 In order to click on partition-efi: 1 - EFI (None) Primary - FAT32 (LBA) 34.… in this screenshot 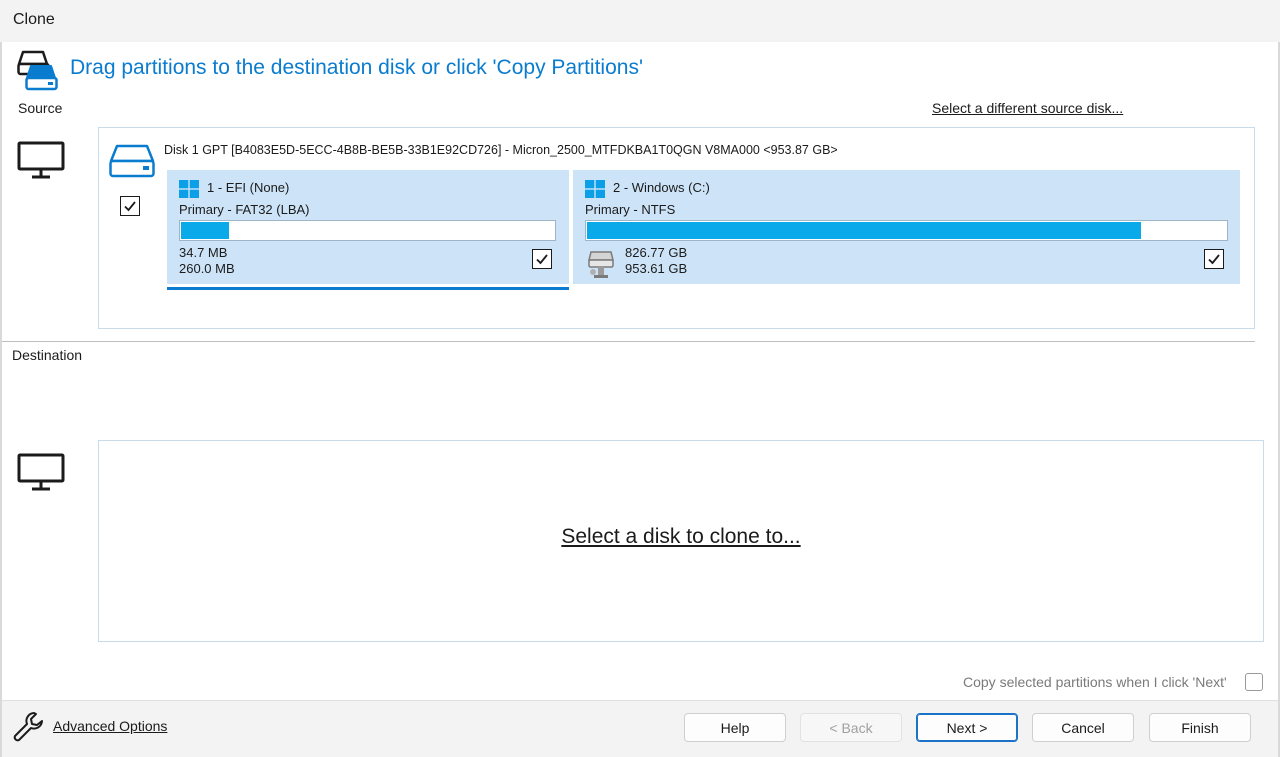, I will do `click(368, 227)`.